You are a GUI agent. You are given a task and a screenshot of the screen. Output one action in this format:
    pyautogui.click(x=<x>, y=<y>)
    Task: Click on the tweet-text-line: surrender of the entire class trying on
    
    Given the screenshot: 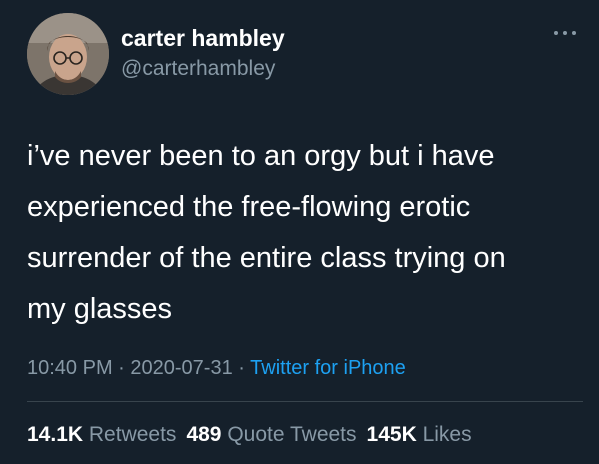 What is the action you would take?
    pyautogui.click(x=266, y=258)
    